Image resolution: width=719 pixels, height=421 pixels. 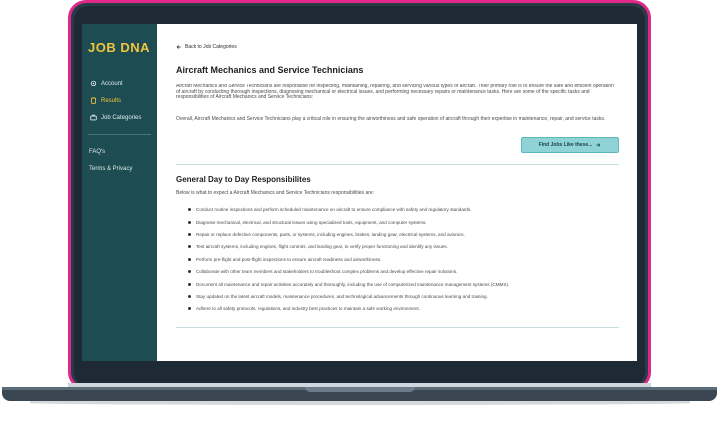 I want to click on arrow-right-icon, so click(x=598, y=144).